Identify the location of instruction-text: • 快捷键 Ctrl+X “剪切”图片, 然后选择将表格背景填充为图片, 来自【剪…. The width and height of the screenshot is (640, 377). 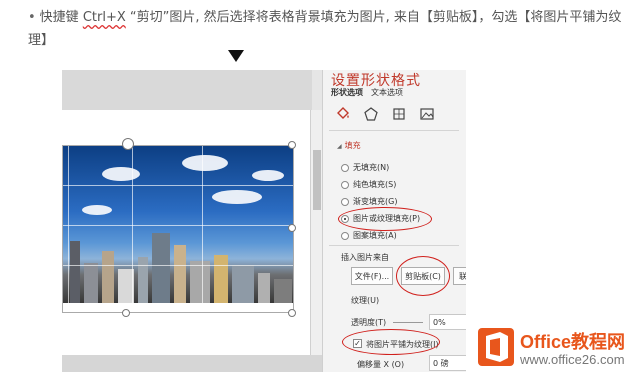
(328, 29).